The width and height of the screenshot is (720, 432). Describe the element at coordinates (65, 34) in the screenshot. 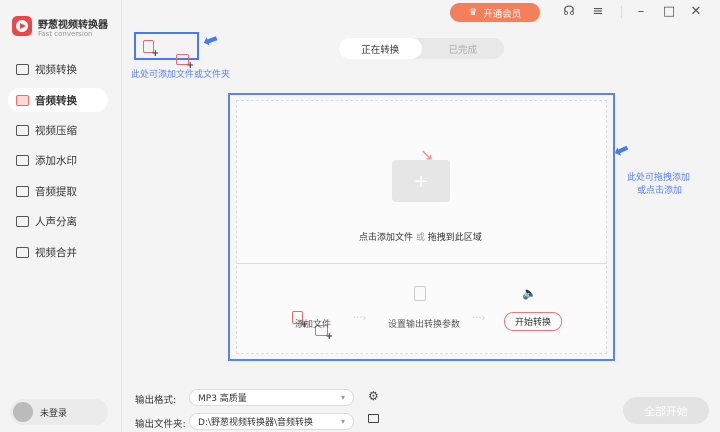

I see `app-subtitle: Fast conversion` at that location.